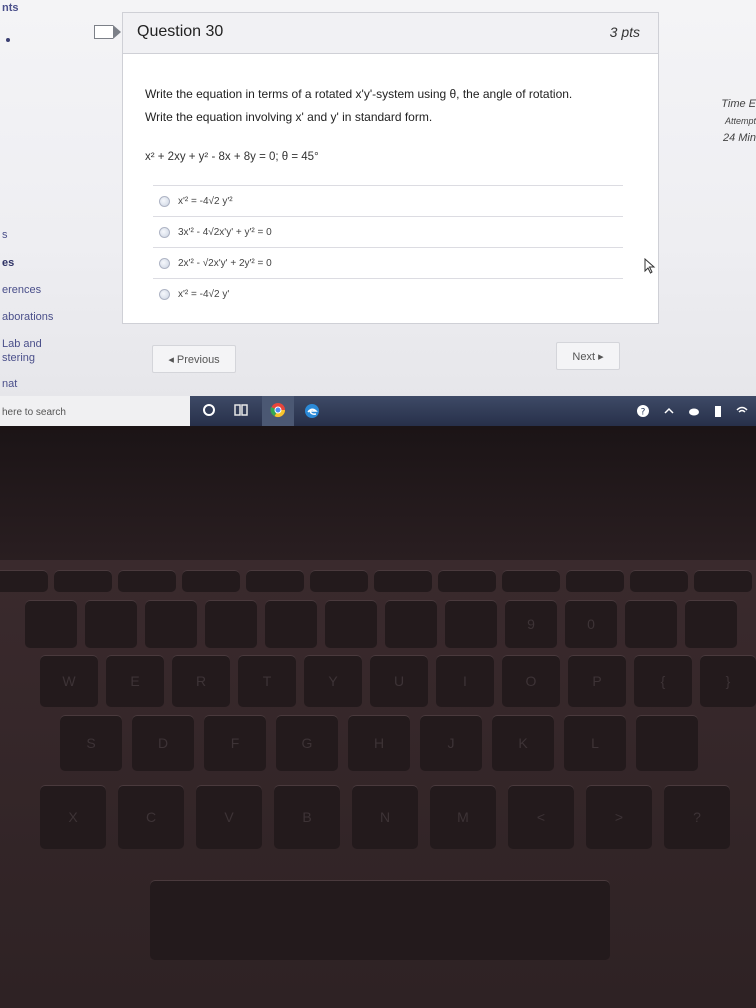 Image resolution: width=756 pixels, height=1008 pixels. Describe the element at coordinates (728, 681) in the screenshot. I see `keyboard-key: }` at that location.